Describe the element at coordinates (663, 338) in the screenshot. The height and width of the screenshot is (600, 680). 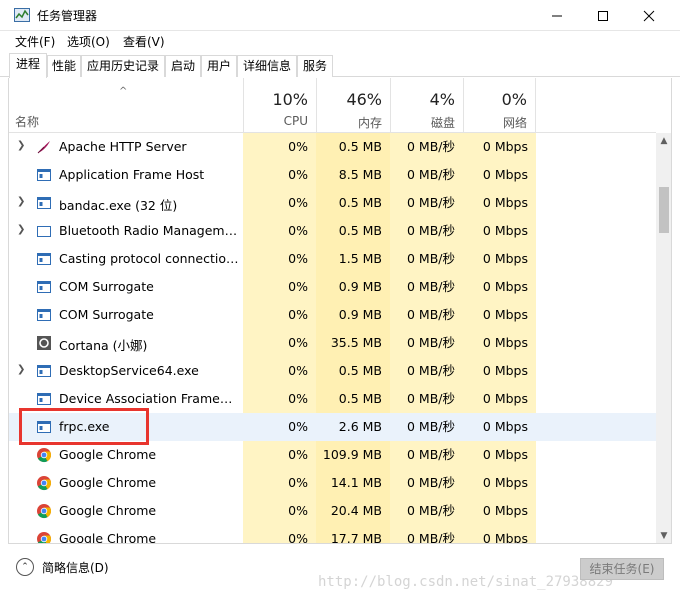
I see `vertical-scrollbar: ▲ ▼` at that location.